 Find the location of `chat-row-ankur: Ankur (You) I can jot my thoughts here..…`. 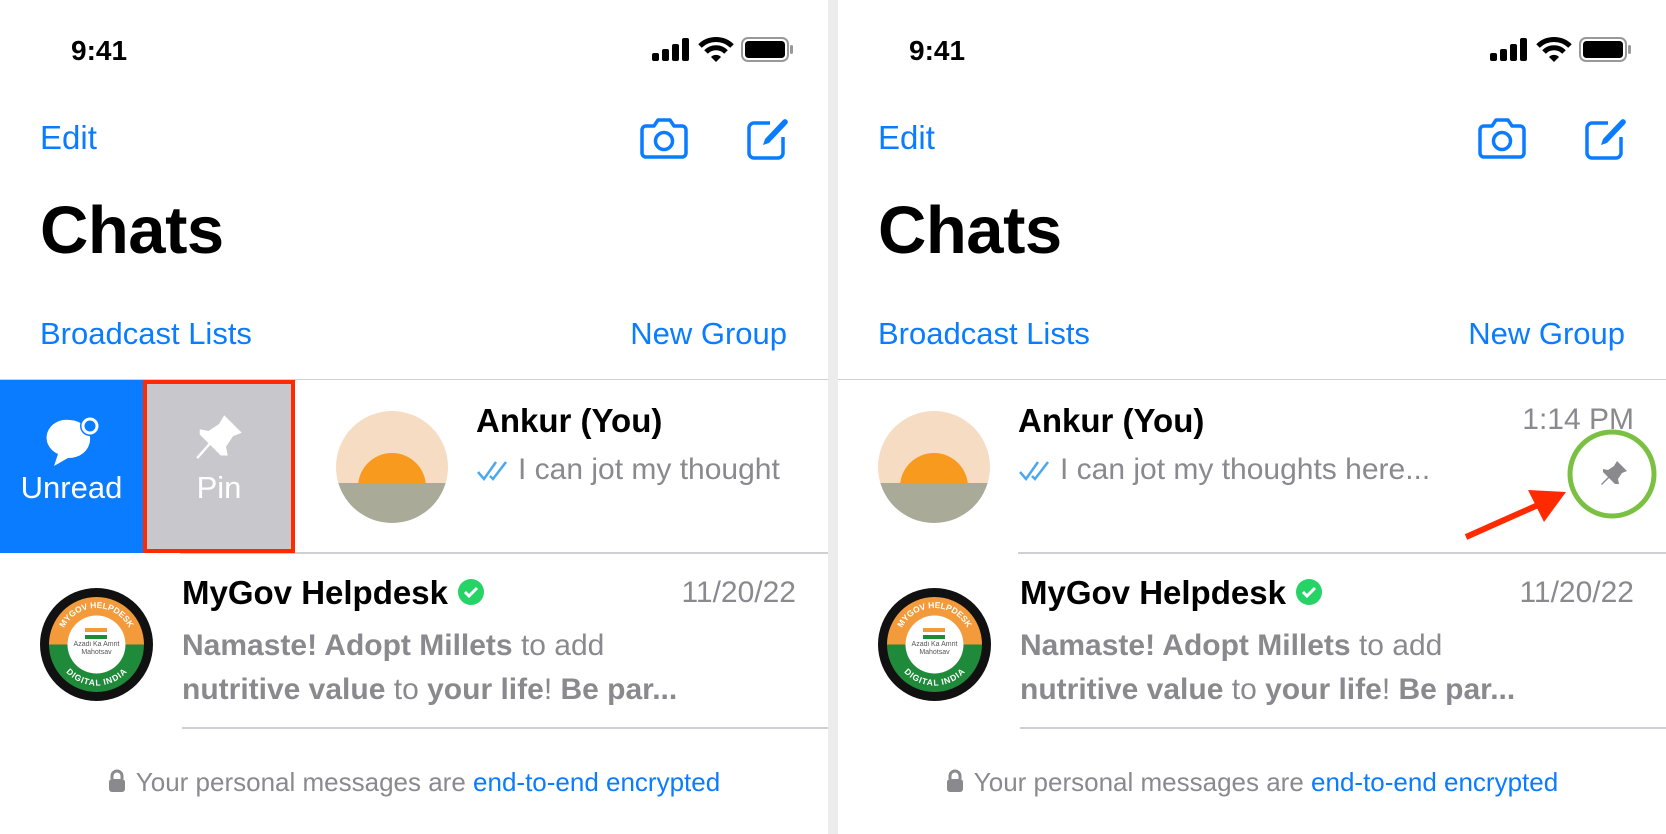

chat-row-ankur: Ankur (You) I can jot my thoughts here..… is located at coordinates (1252, 467).